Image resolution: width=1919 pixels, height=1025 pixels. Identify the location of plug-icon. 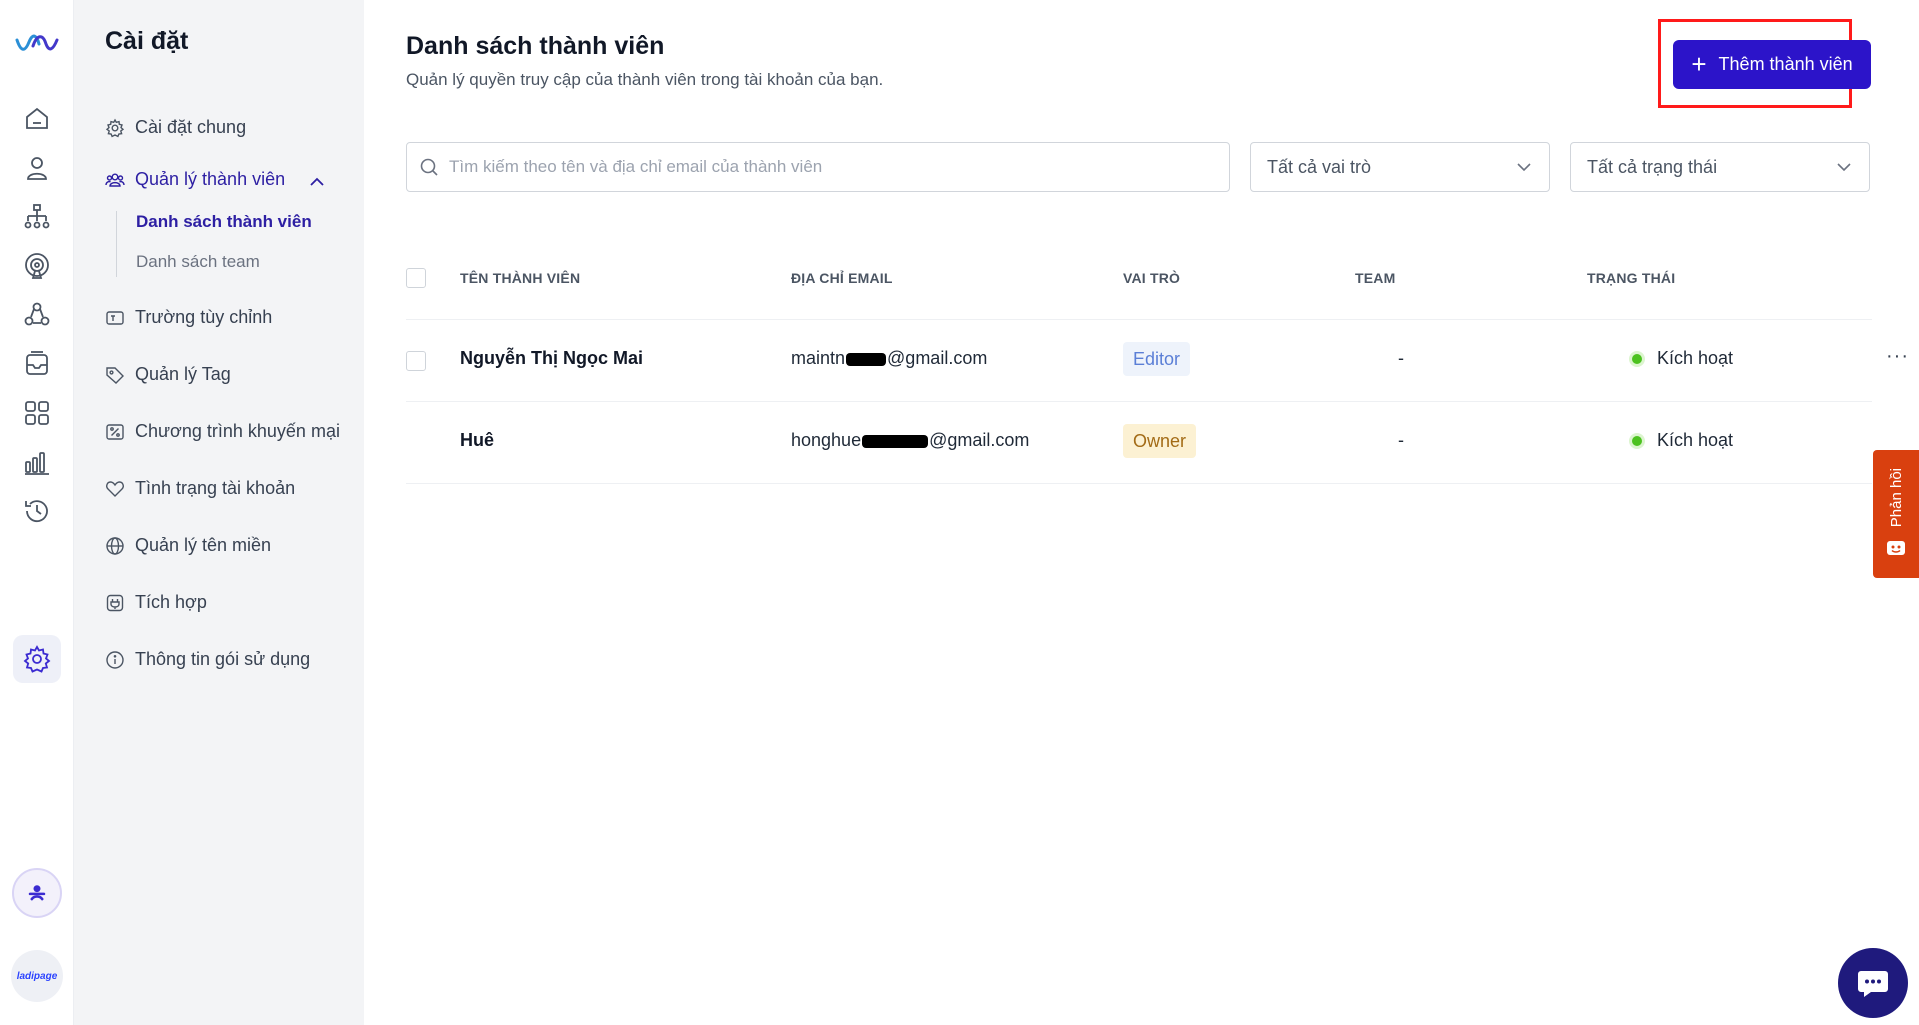
(115, 602).